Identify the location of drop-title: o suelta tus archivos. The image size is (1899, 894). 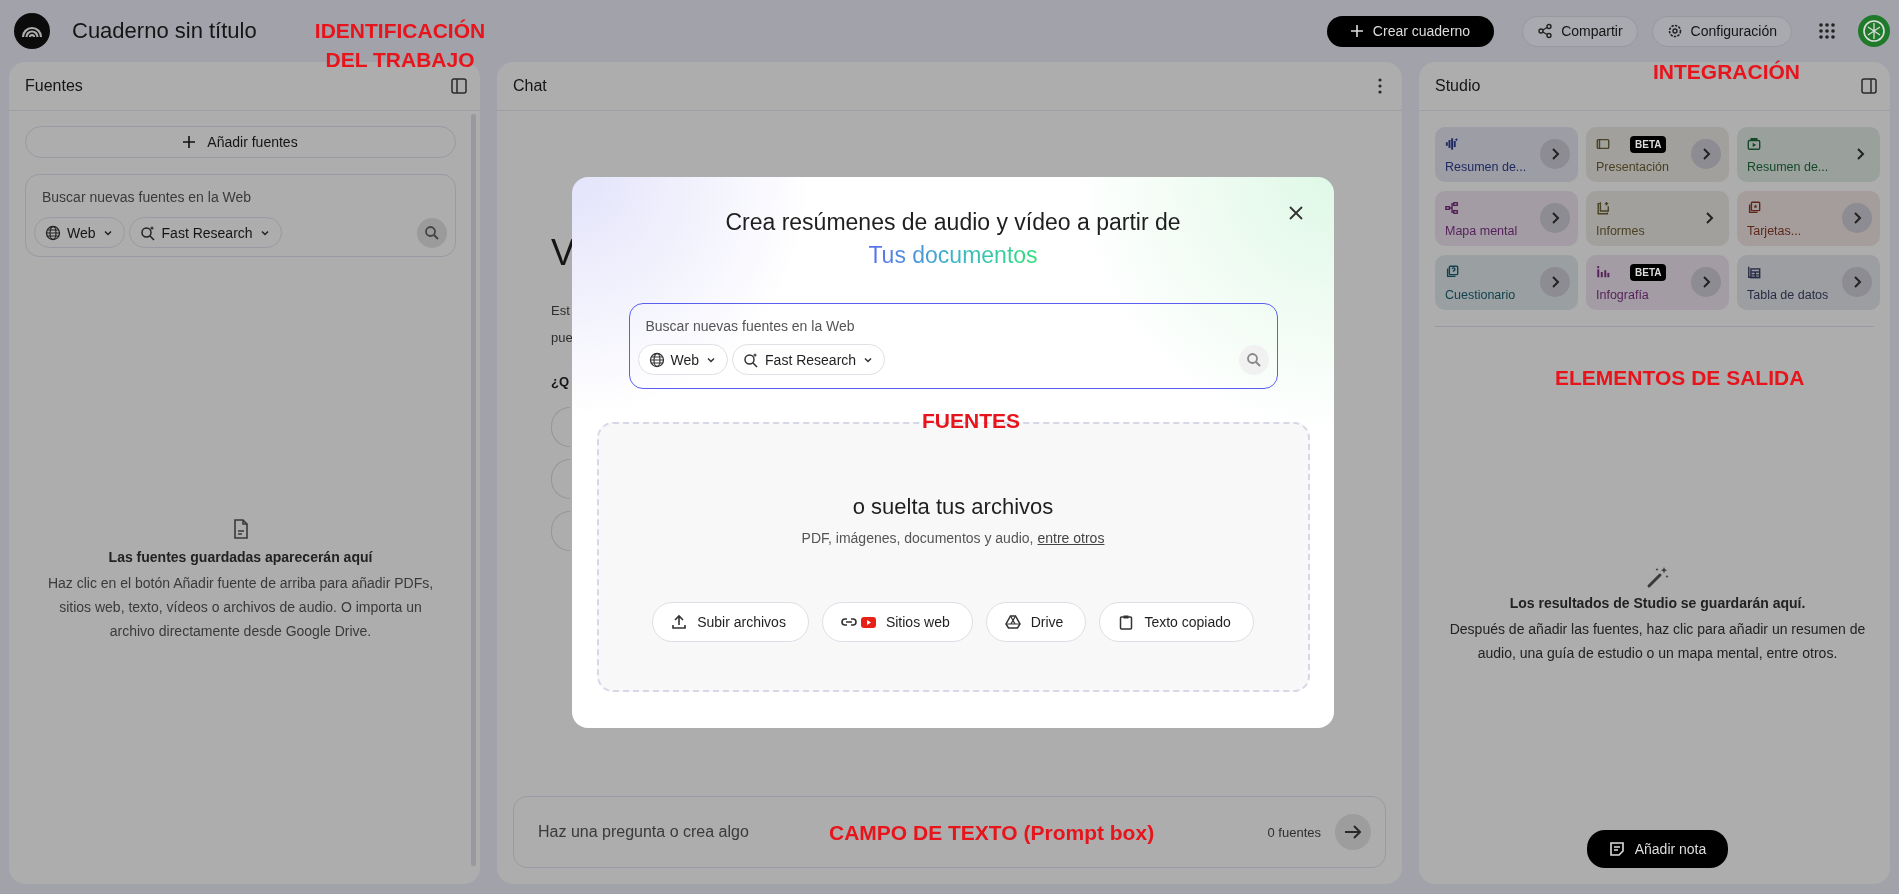
(953, 507).